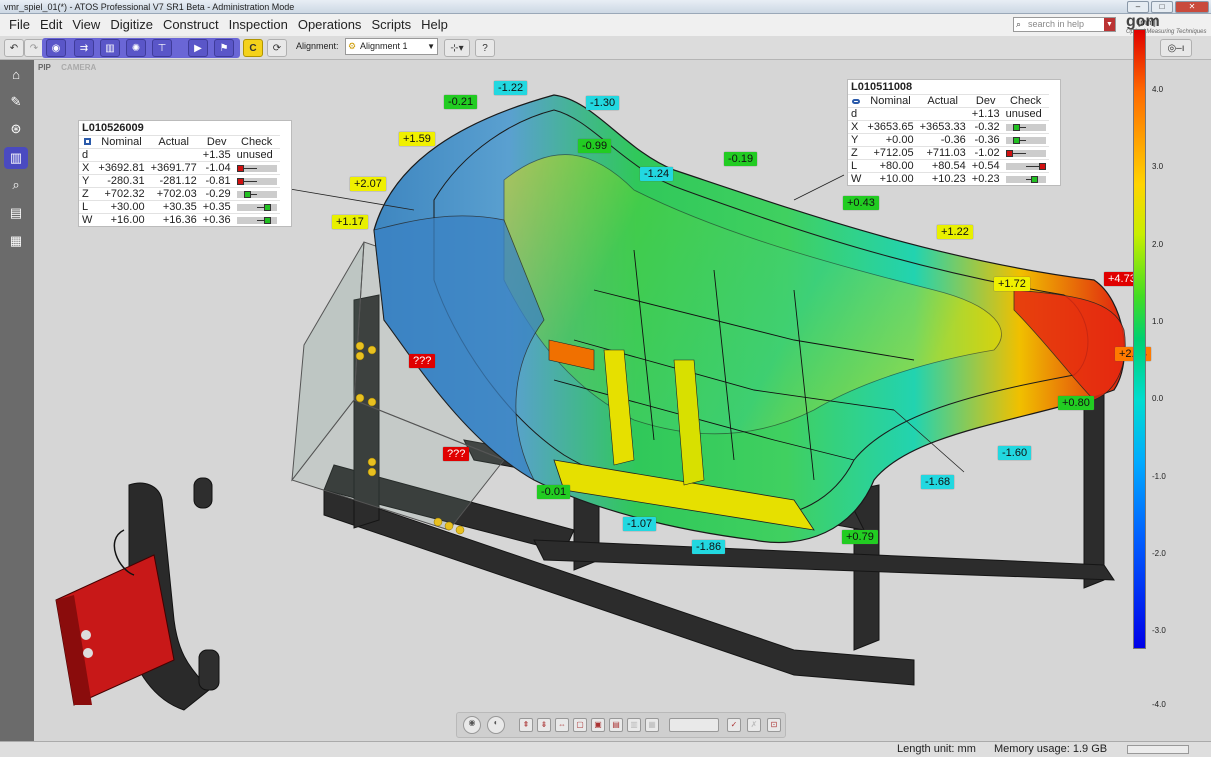 This screenshot has height=757, width=1211. What do you see at coordinates (890, 178) in the screenshot?
I see `nominal-cell: +10.00` at bounding box center [890, 178].